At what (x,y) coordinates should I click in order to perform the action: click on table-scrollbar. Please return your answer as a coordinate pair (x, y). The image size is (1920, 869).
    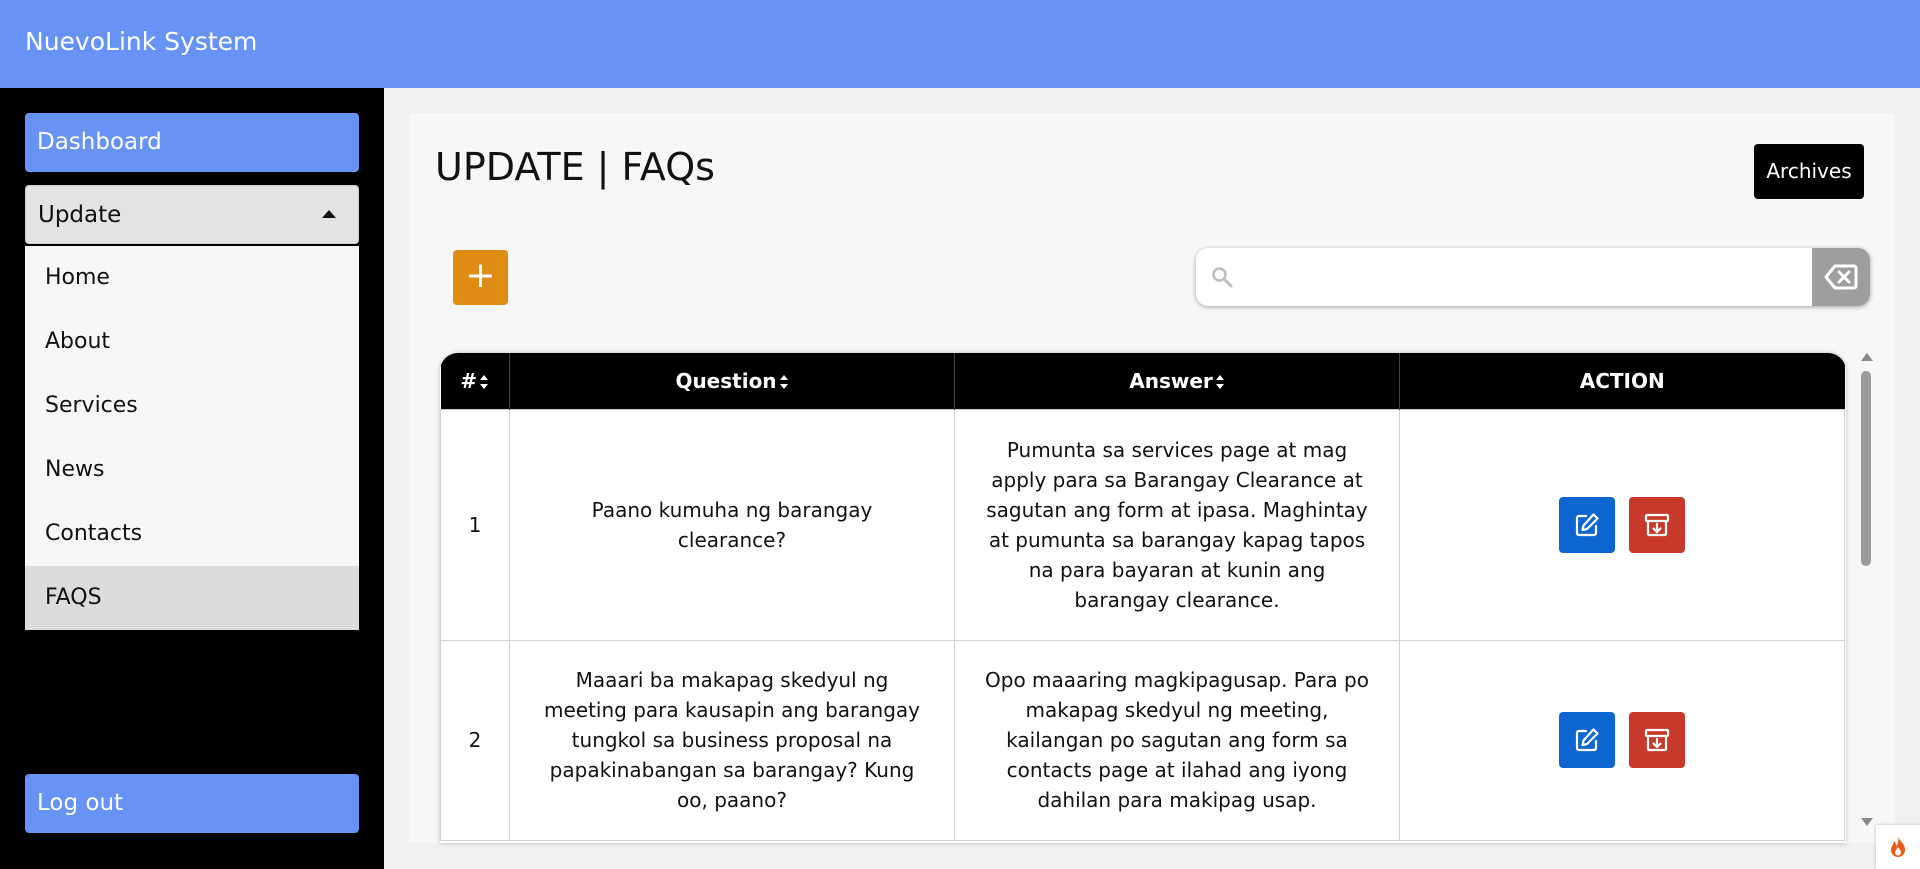
    Looking at the image, I should click on (1867, 593).